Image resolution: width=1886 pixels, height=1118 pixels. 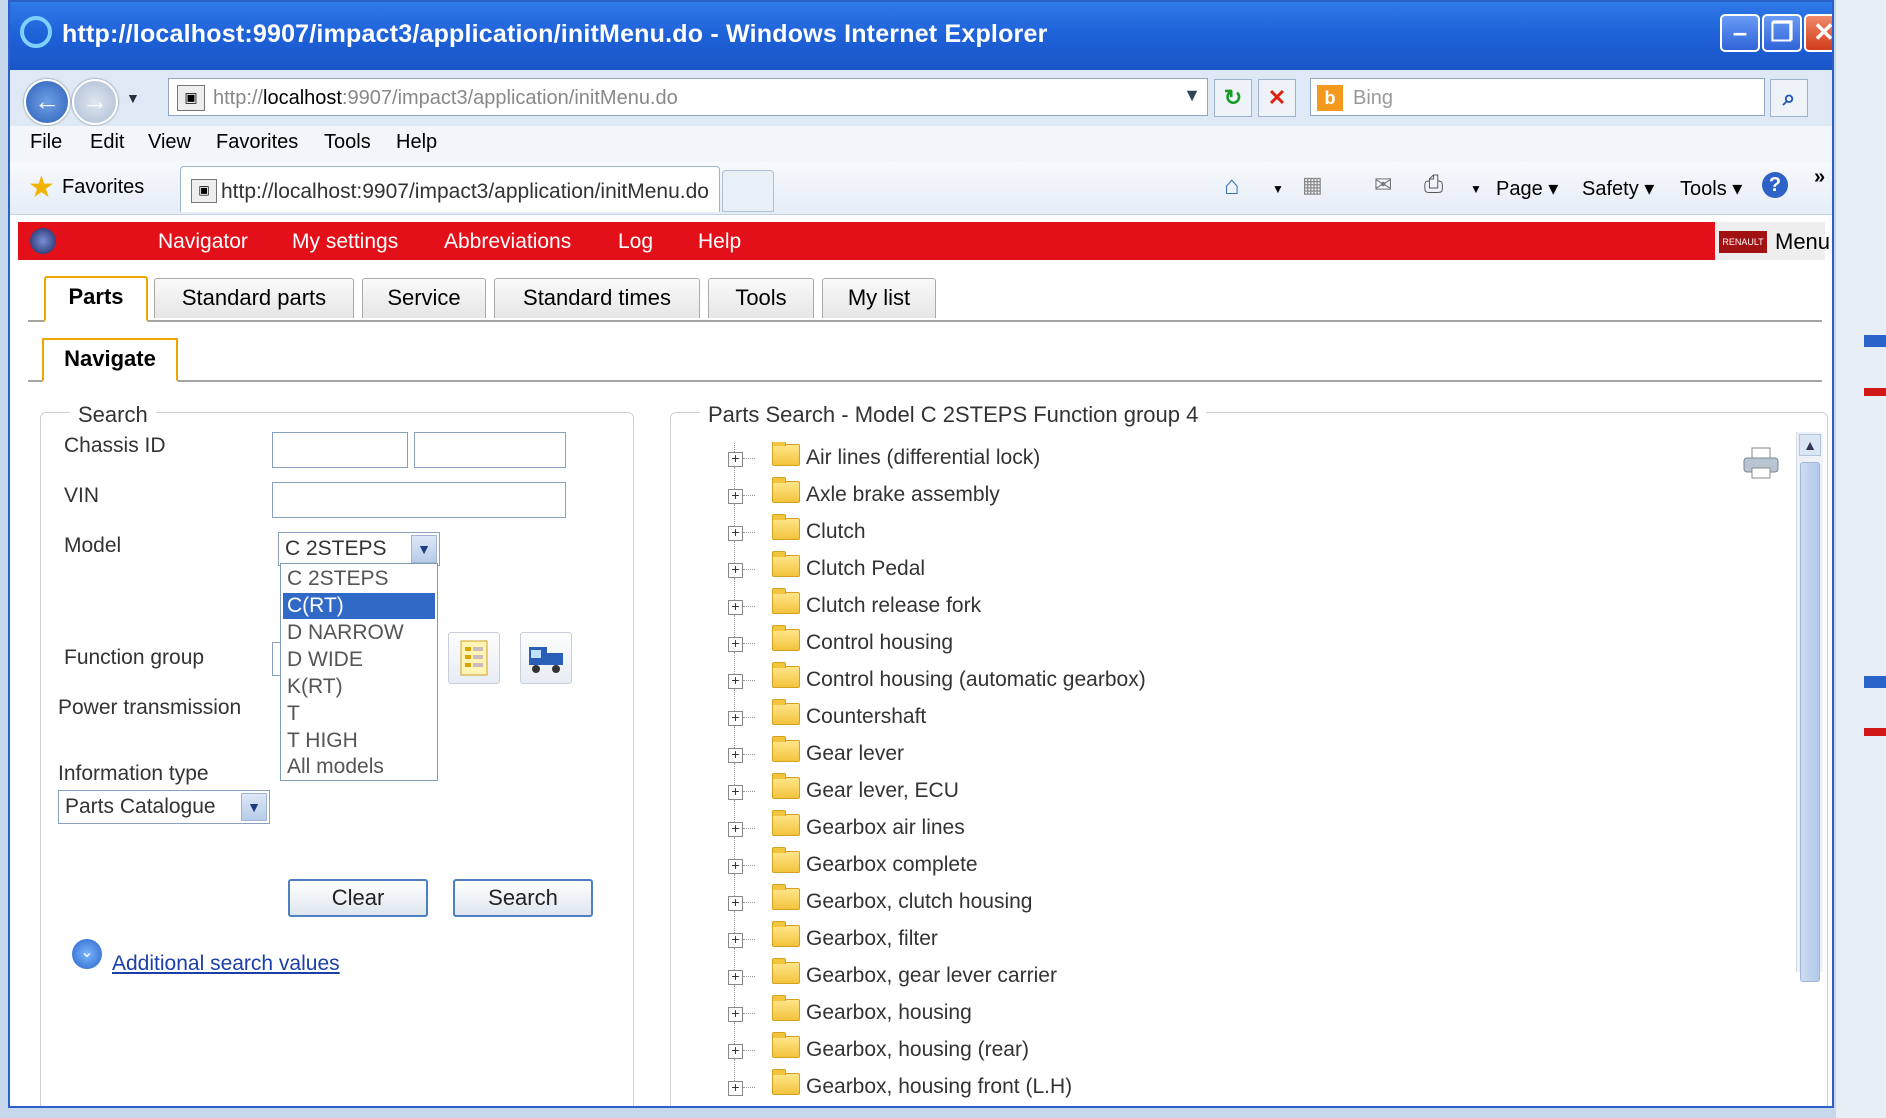 I want to click on tree-item-label: Countershaft, so click(x=866, y=717).